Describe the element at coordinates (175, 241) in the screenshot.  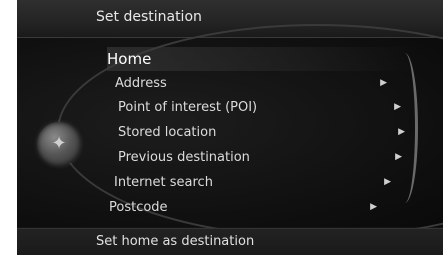
I see `selection-hint: Set home as destination` at that location.